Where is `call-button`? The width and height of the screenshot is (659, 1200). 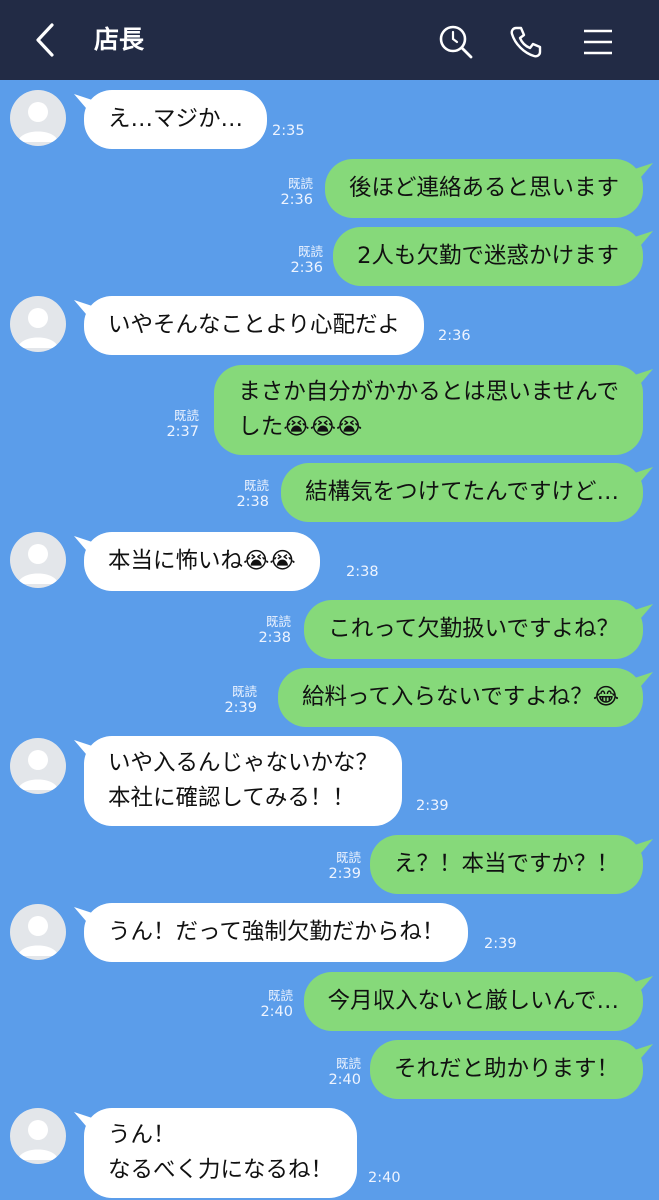 call-button is located at coordinates (526, 42).